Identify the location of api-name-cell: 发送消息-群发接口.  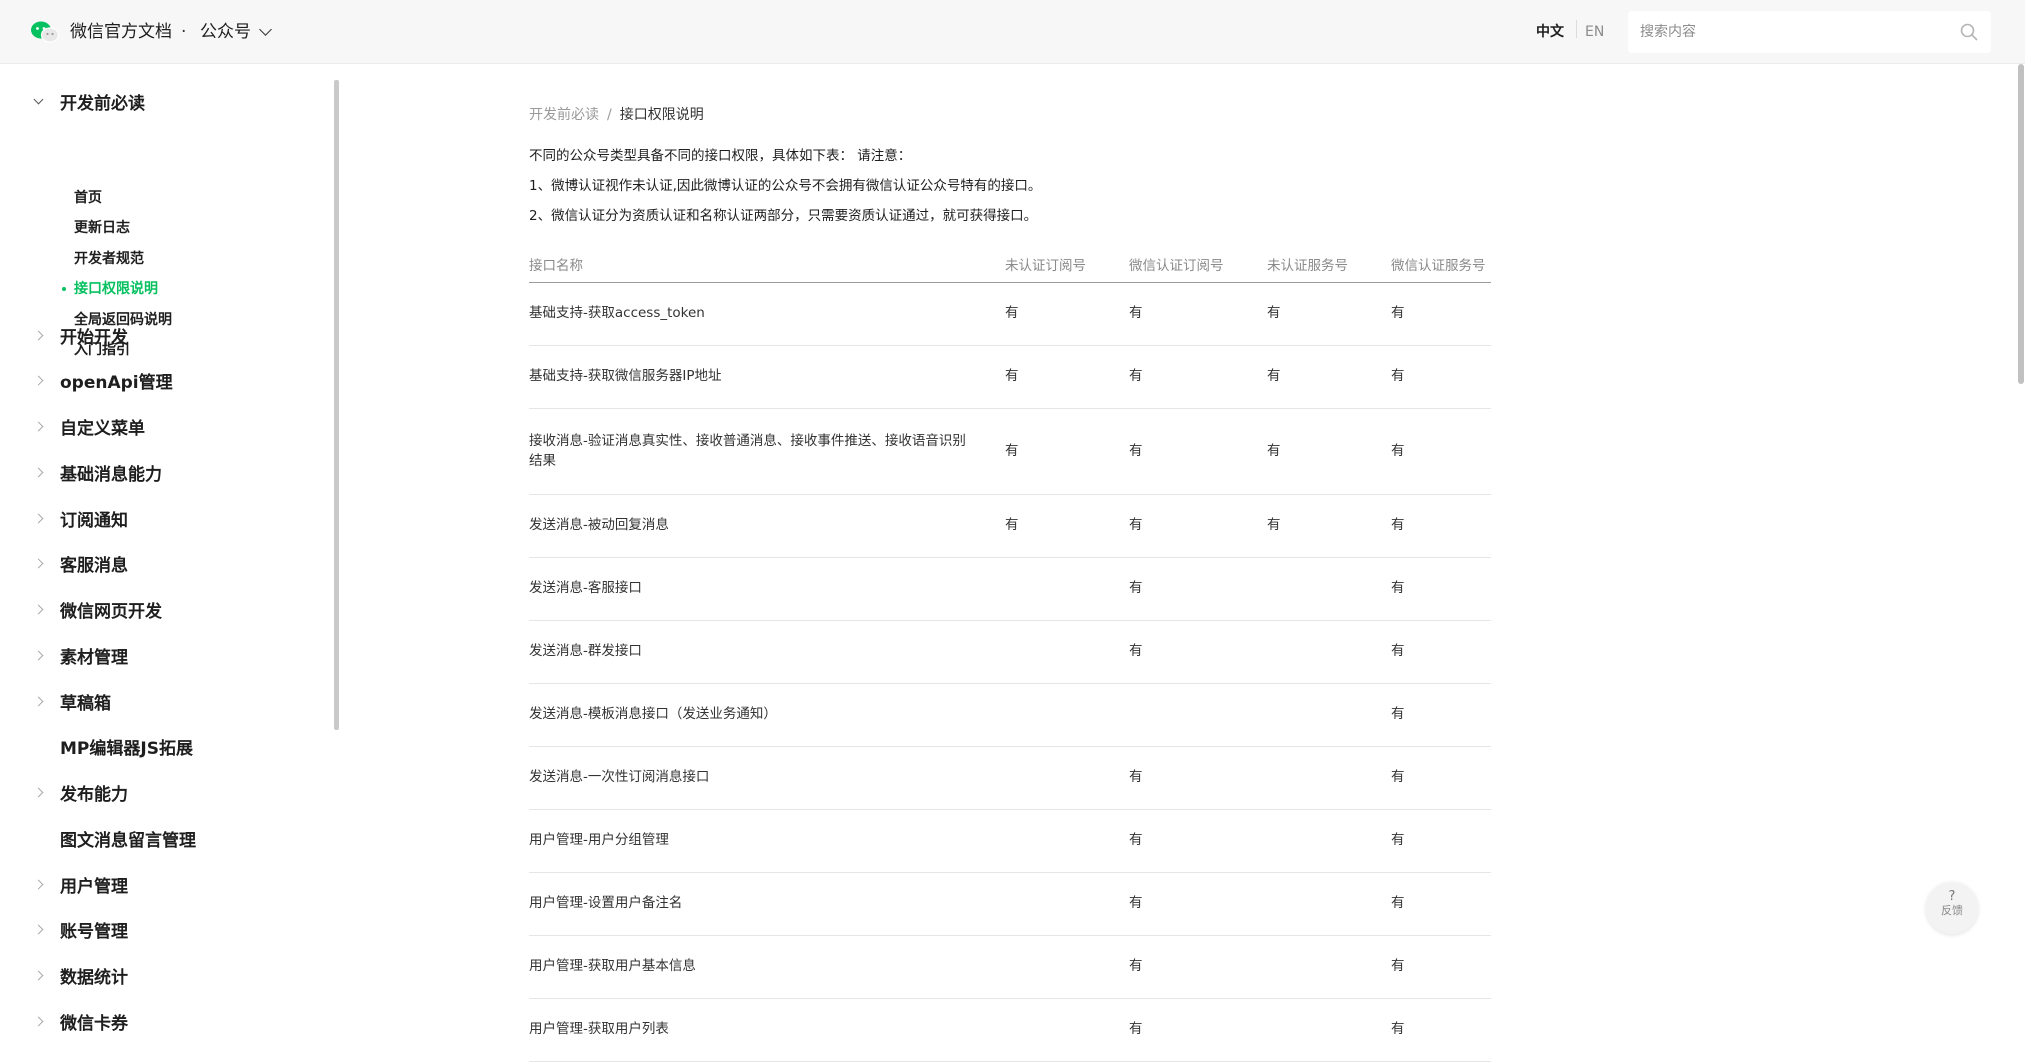
(585, 651).